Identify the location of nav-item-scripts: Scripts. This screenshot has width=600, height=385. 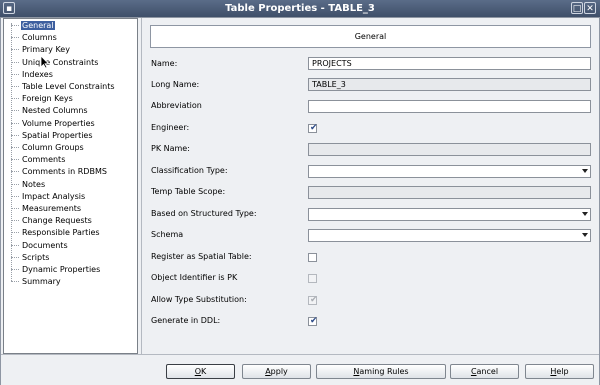
(30, 258).